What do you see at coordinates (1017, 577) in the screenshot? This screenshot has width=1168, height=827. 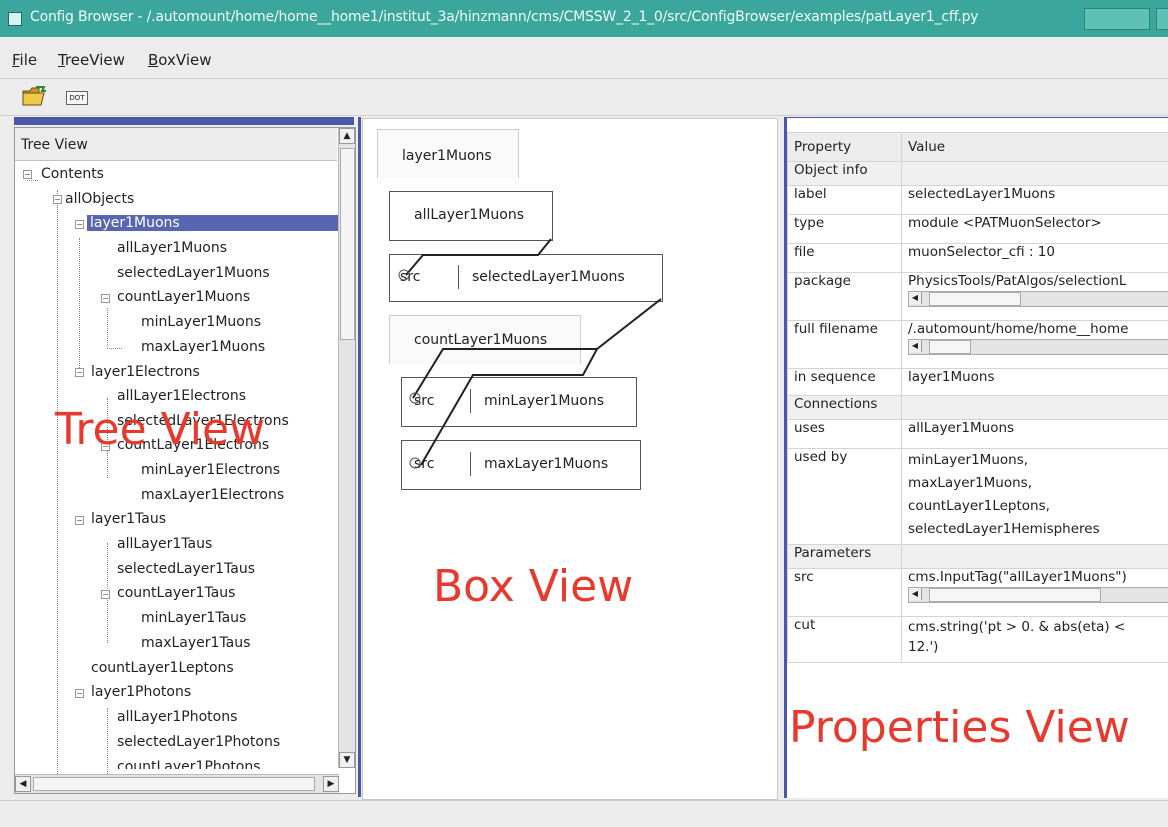 I see `property-value: cms.InputTag("allLayer1Muons")` at bounding box center [1017, 577].